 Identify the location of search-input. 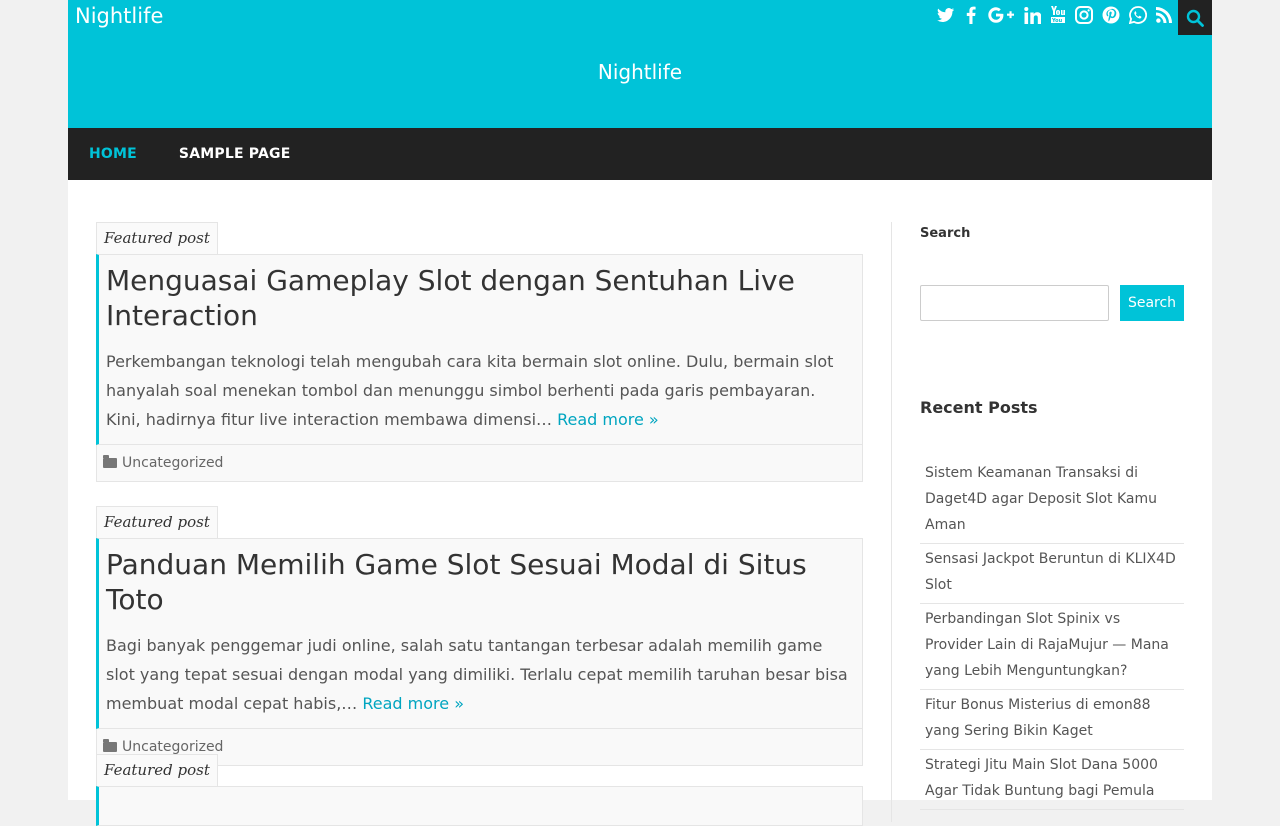
(1014, 303).